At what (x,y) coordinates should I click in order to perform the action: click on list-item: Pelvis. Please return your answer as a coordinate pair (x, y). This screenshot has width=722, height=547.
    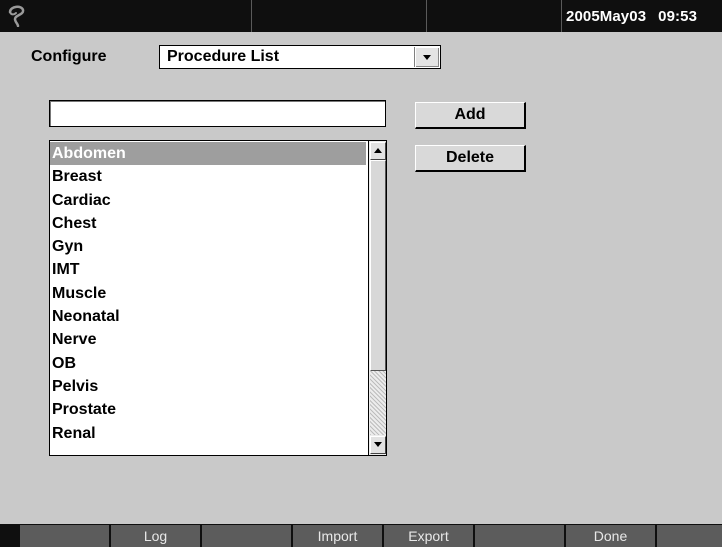
    Looking at the image, I should click on (208, 386).